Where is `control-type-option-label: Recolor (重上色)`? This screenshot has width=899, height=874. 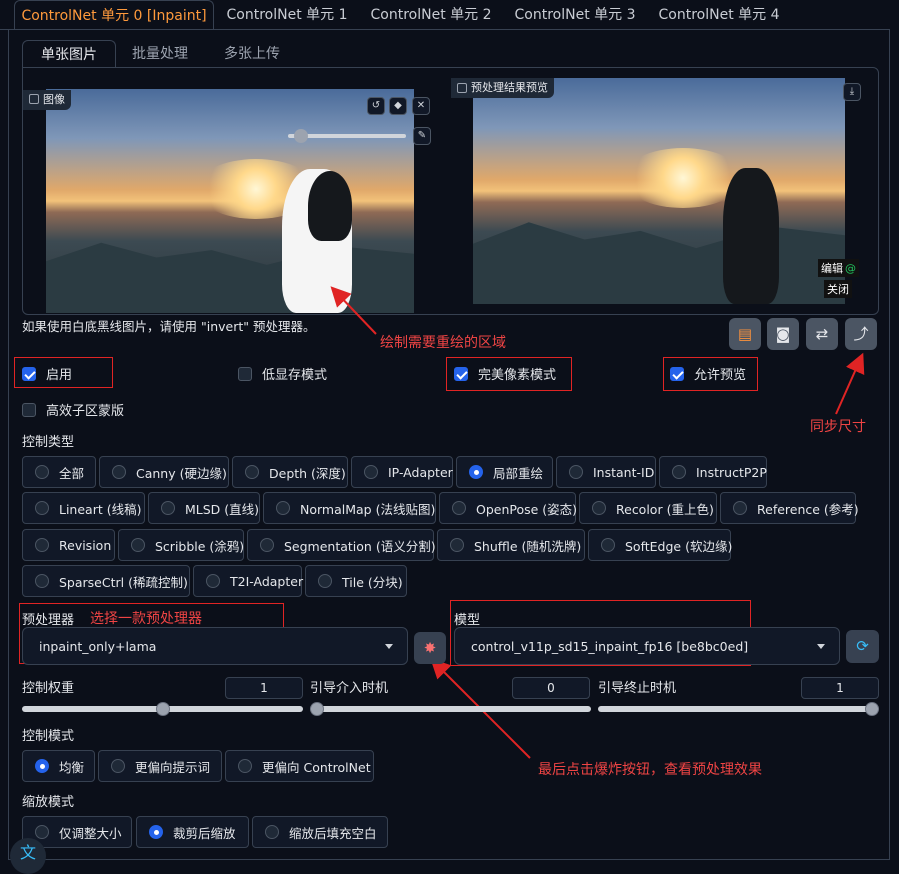 control-type-option-label: Recolor (重上色) is located at coordinates (665, 509).